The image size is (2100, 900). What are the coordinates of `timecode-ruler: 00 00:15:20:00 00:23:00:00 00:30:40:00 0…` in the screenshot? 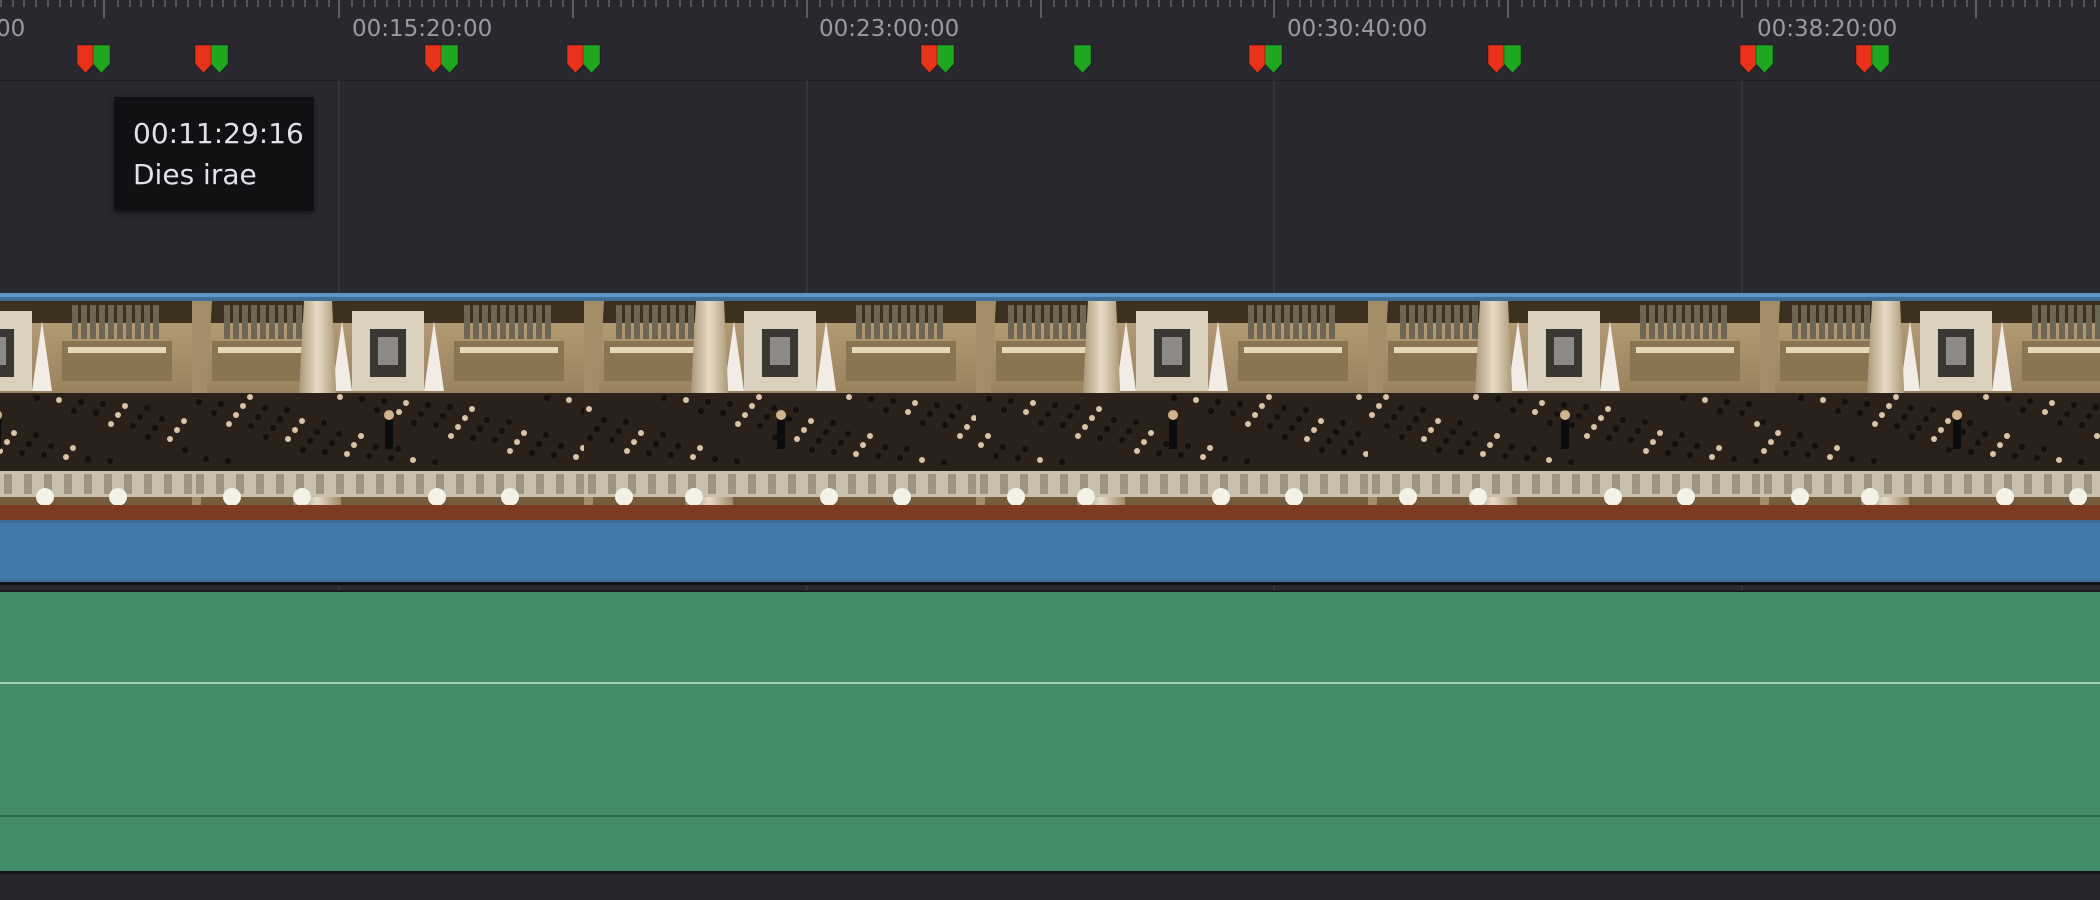 It's located at (1050, 40).